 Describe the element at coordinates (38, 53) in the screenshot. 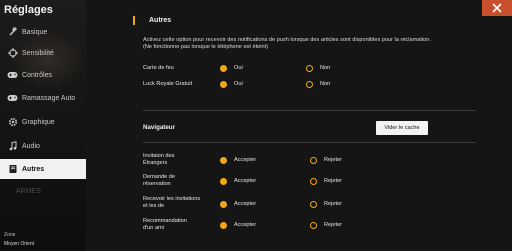

I see `sidebar-item-label: Sensibilité` at that location.